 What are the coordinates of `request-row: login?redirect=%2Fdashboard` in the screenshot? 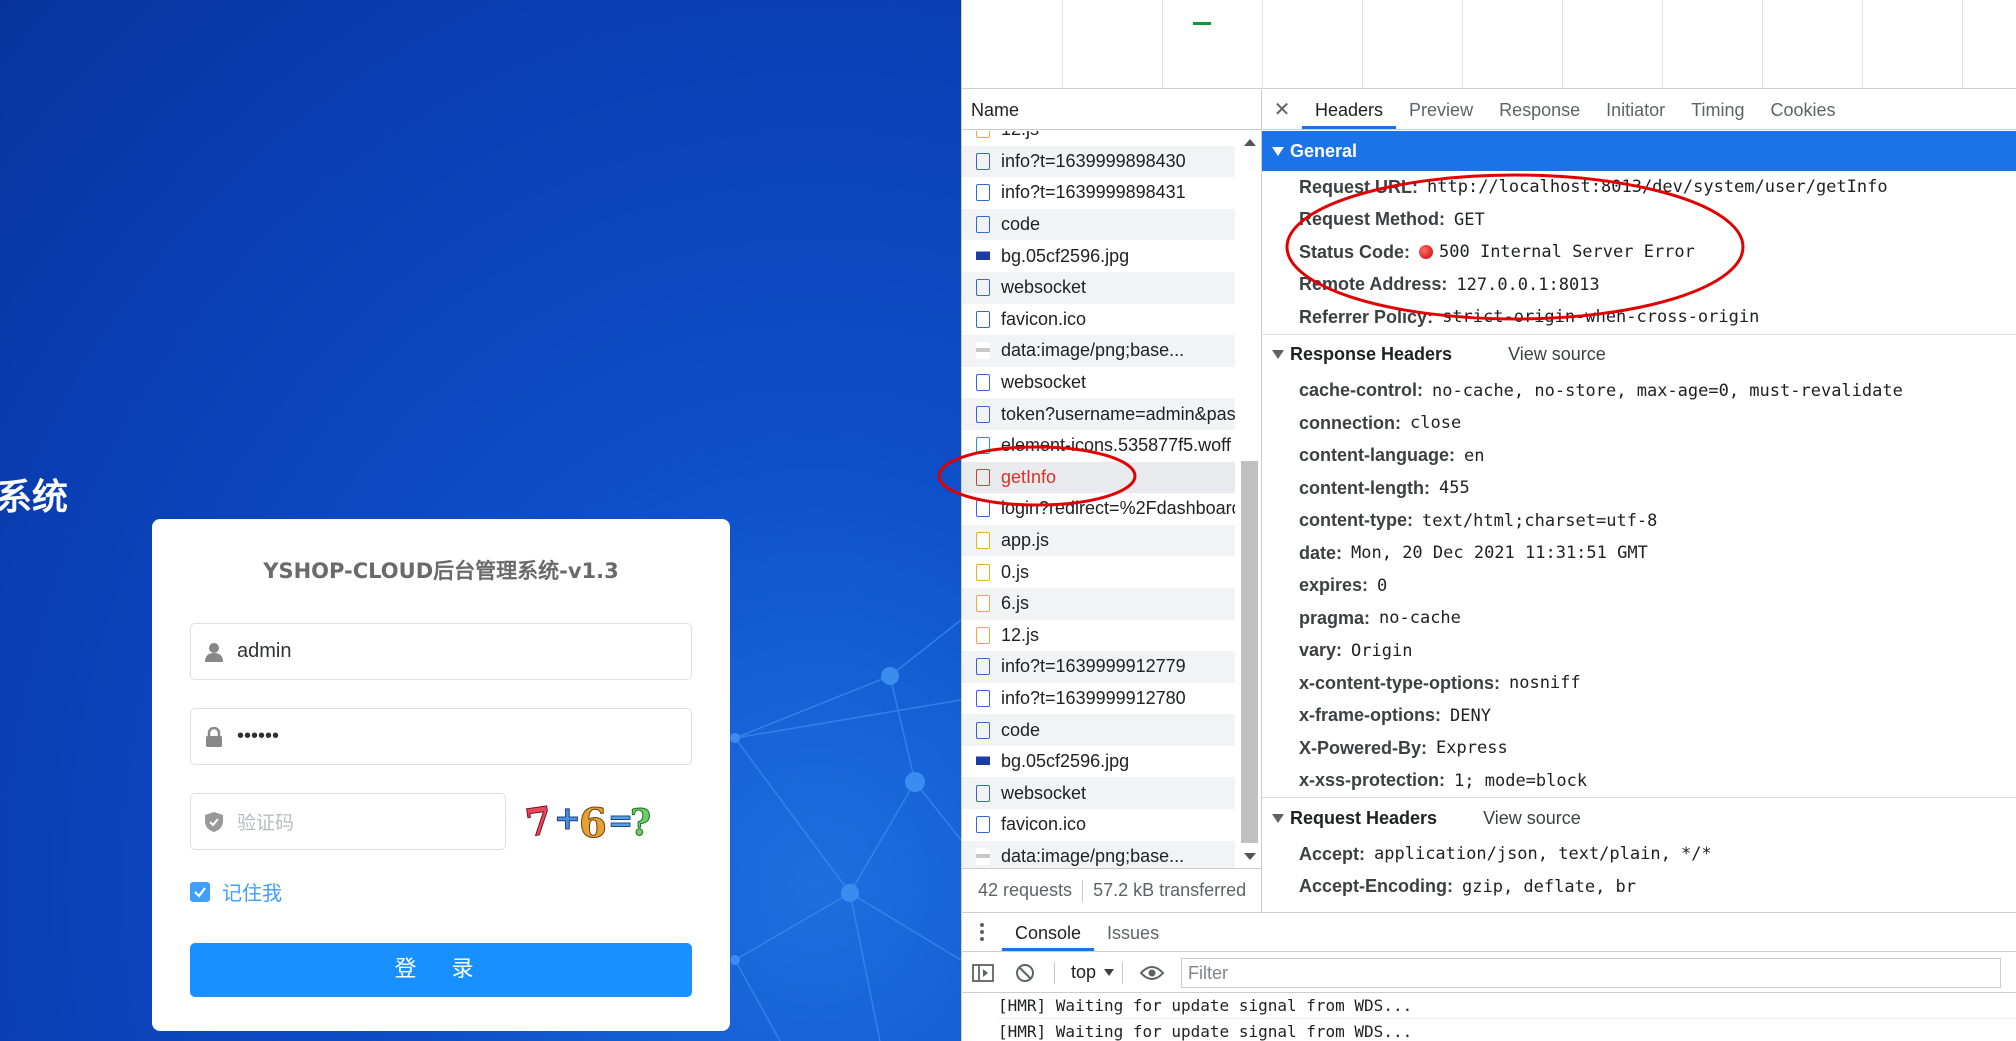 It's located at (1098, 509).